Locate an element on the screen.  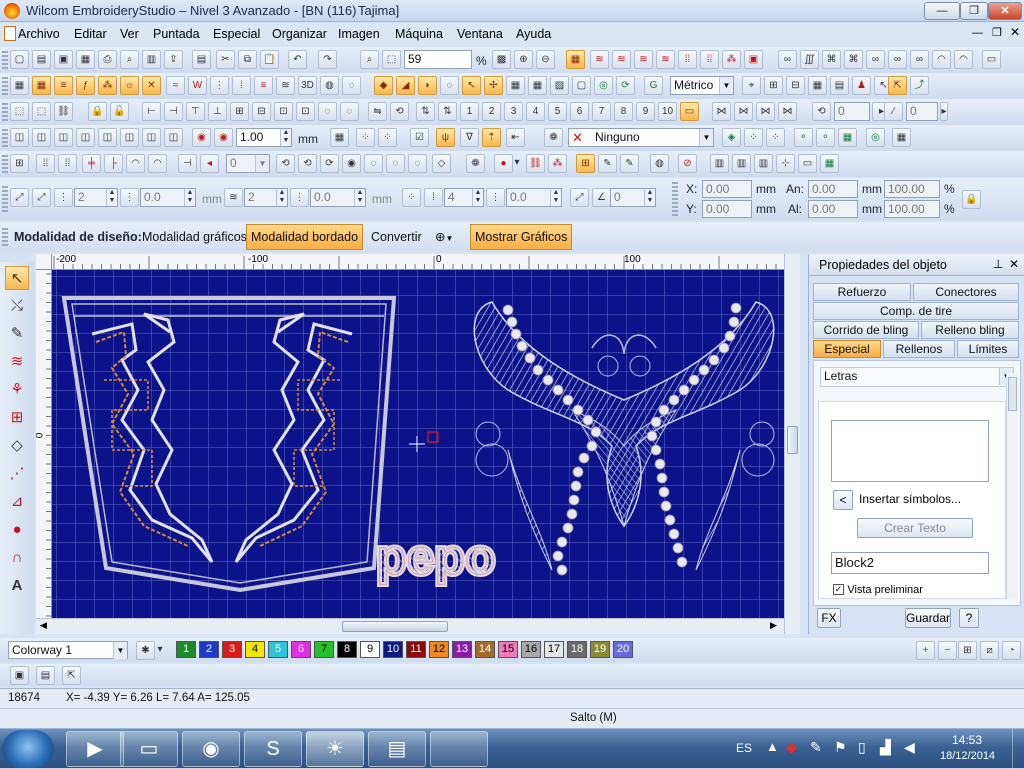
show-desktop-button is located at coordinates (1018, 749).